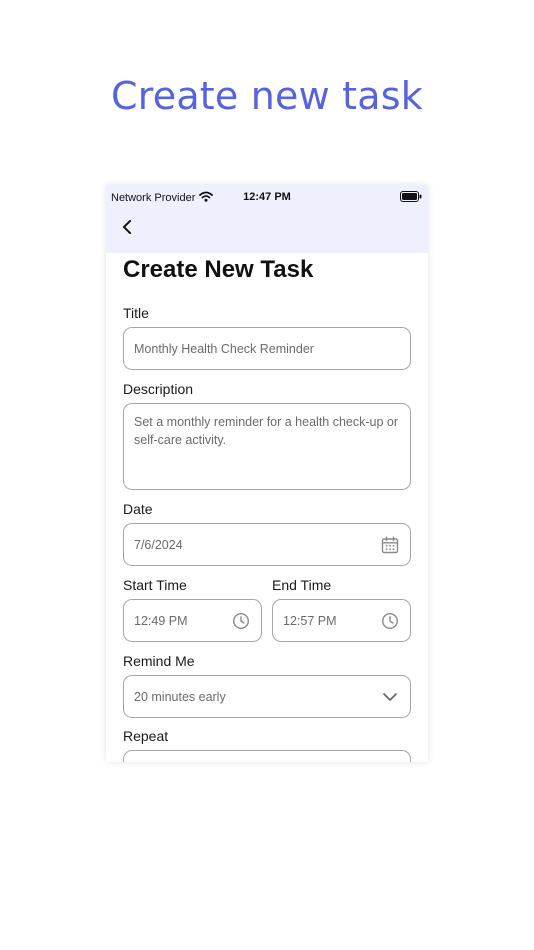 This screenshot has width=534, height=950. I want to click on chevron-down-icon, so click(390, 697).